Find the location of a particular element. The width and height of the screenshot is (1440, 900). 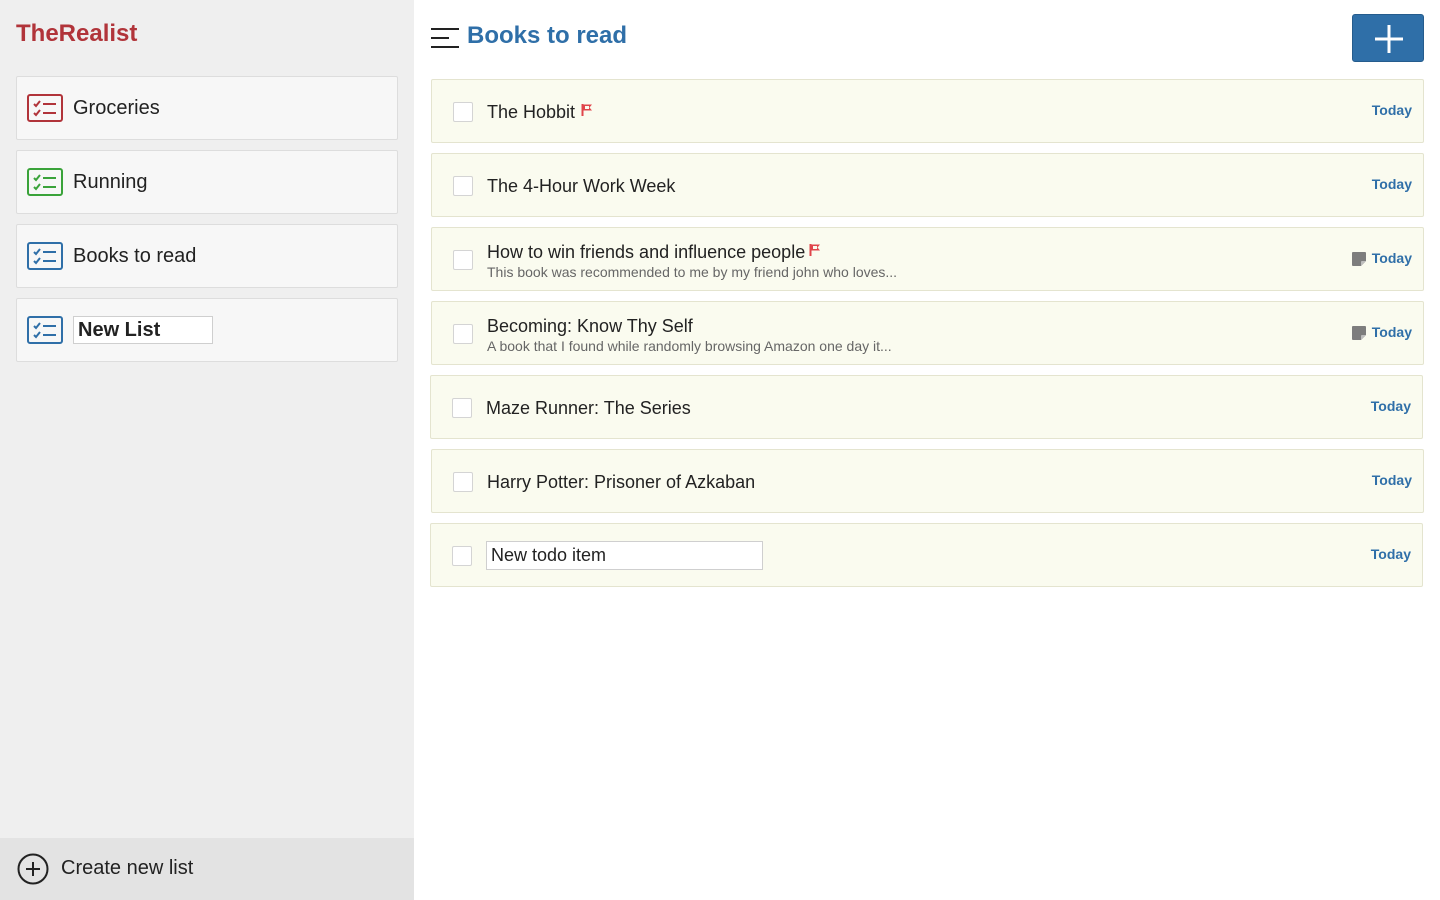

add-circle-icon is located at coordinates (33, 869).